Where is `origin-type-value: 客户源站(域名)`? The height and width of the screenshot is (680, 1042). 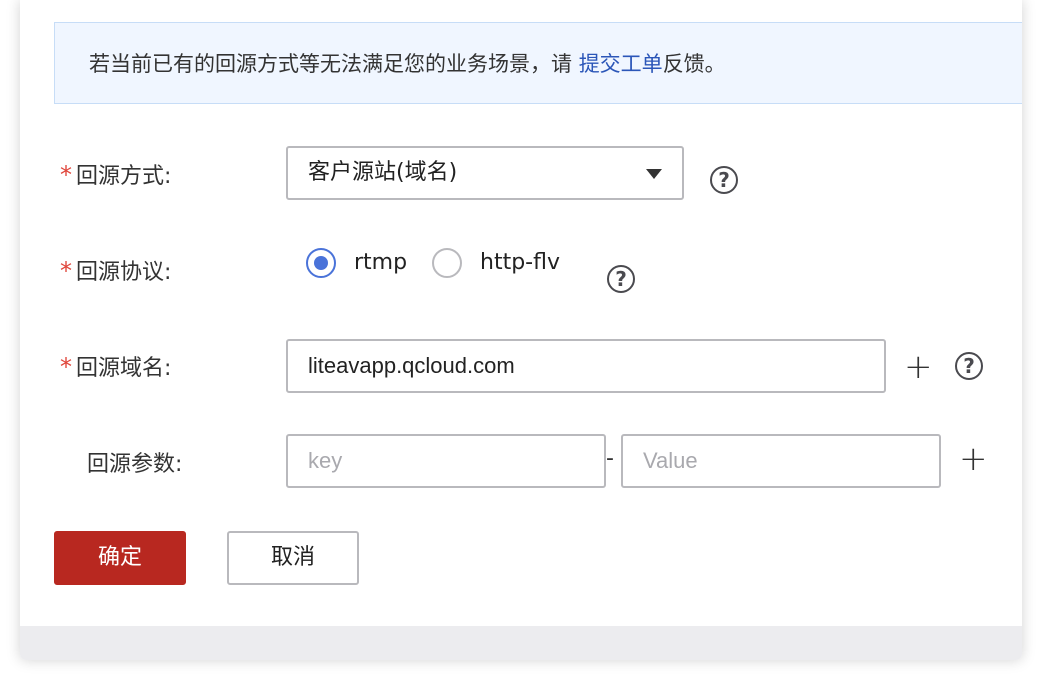
origin-type-value: 客户源站(域名) is located at coordinates (383, 172).